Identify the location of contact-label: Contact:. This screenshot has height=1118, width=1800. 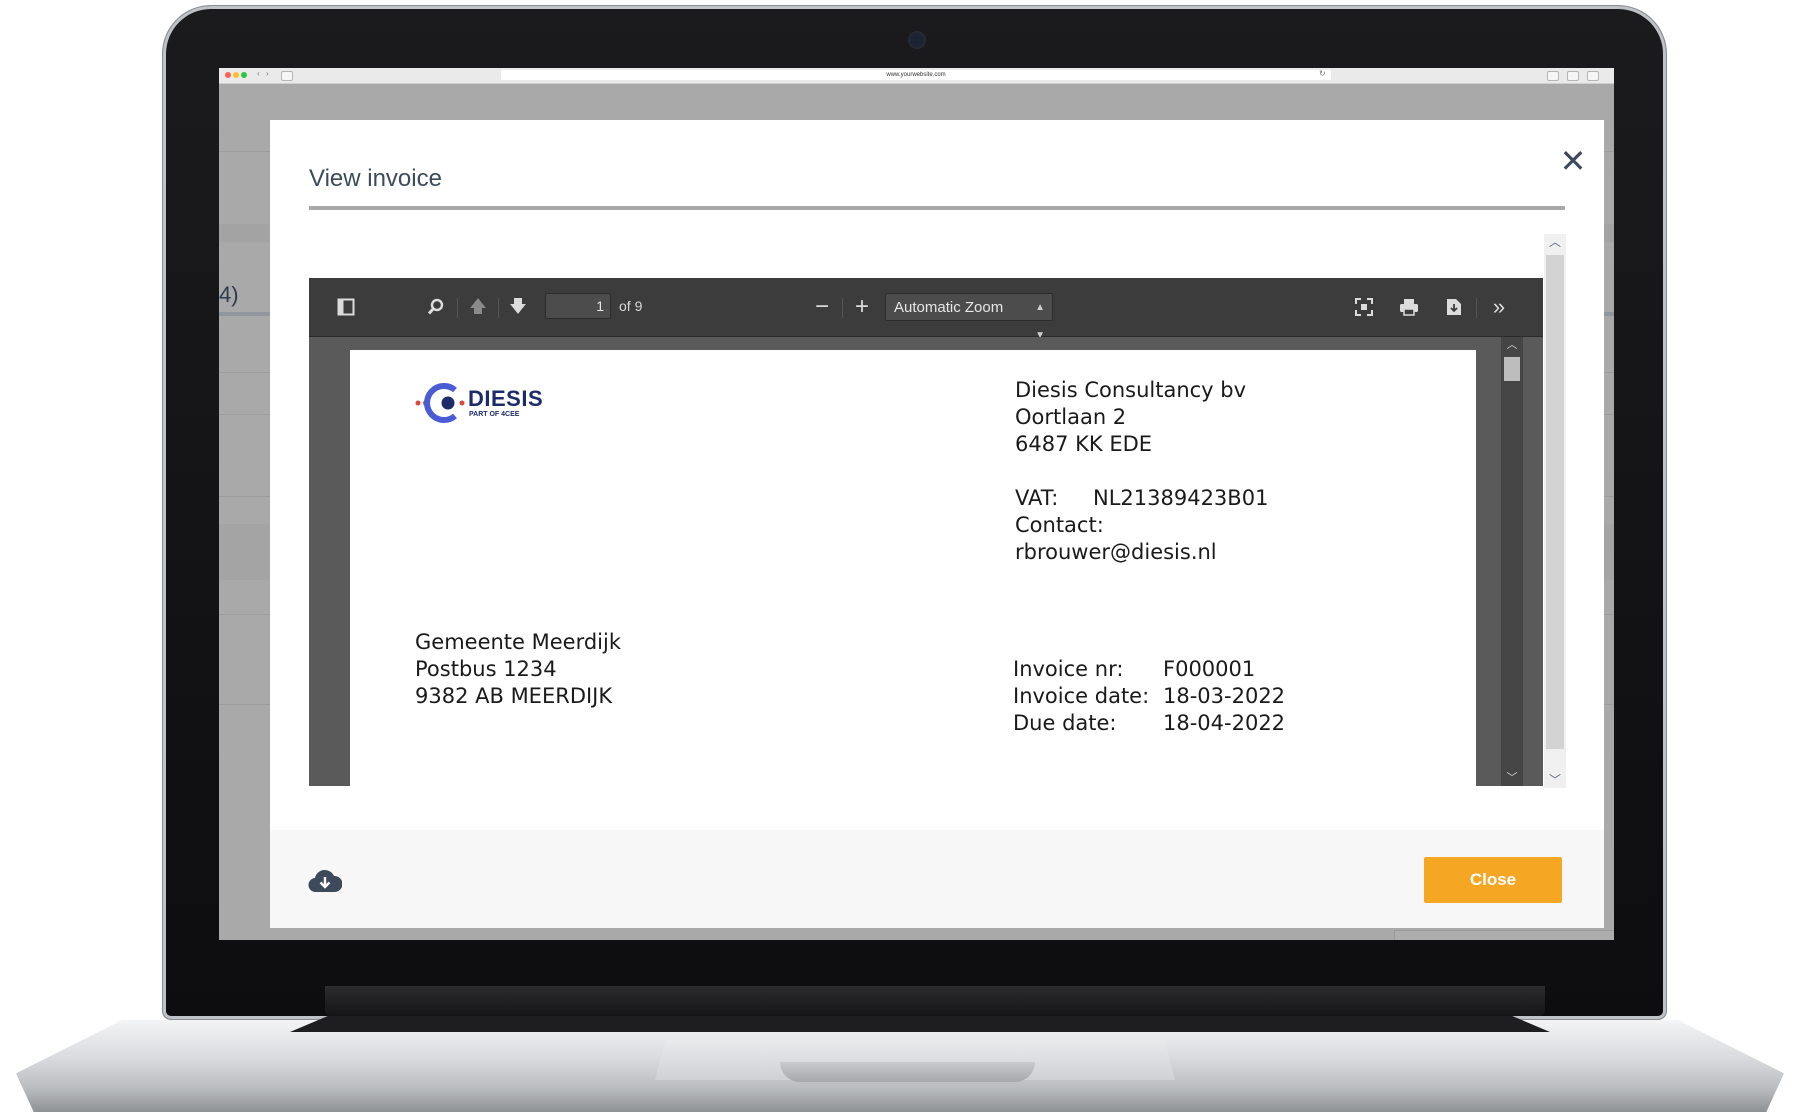
(1059, 525).